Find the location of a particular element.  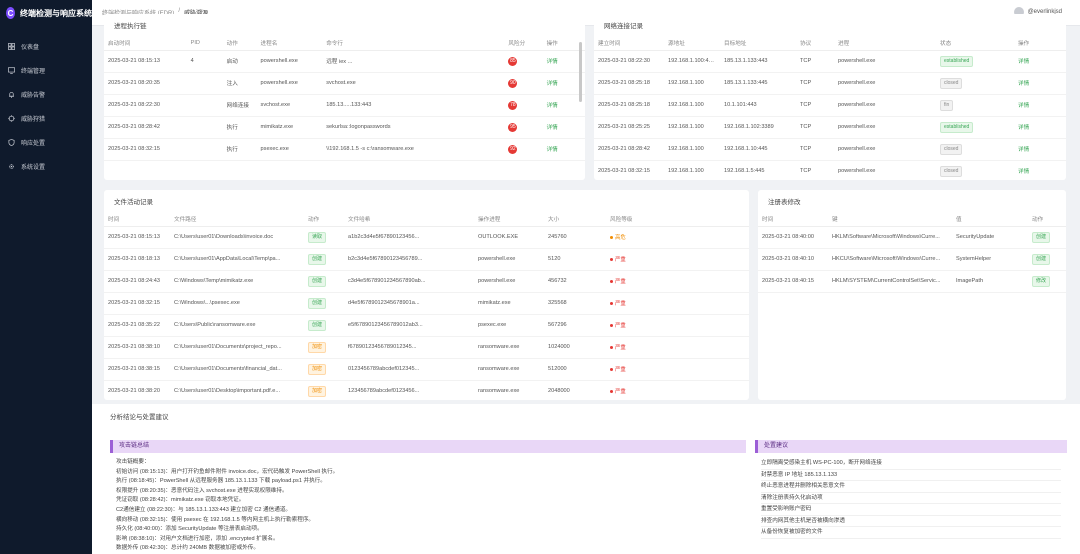

column-header: PID is located at coordinates (204, 43).